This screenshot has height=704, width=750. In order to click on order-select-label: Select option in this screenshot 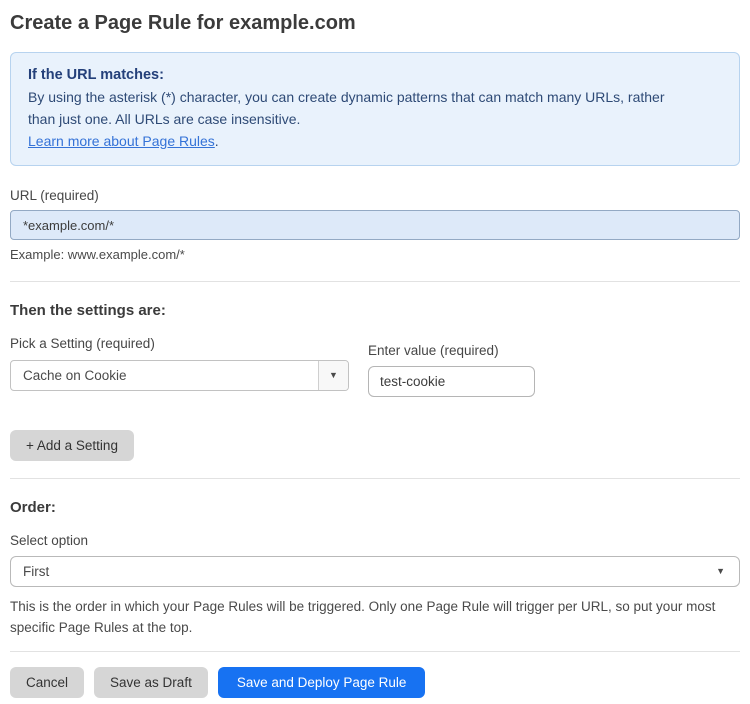, I will do `click(49, 540)`.